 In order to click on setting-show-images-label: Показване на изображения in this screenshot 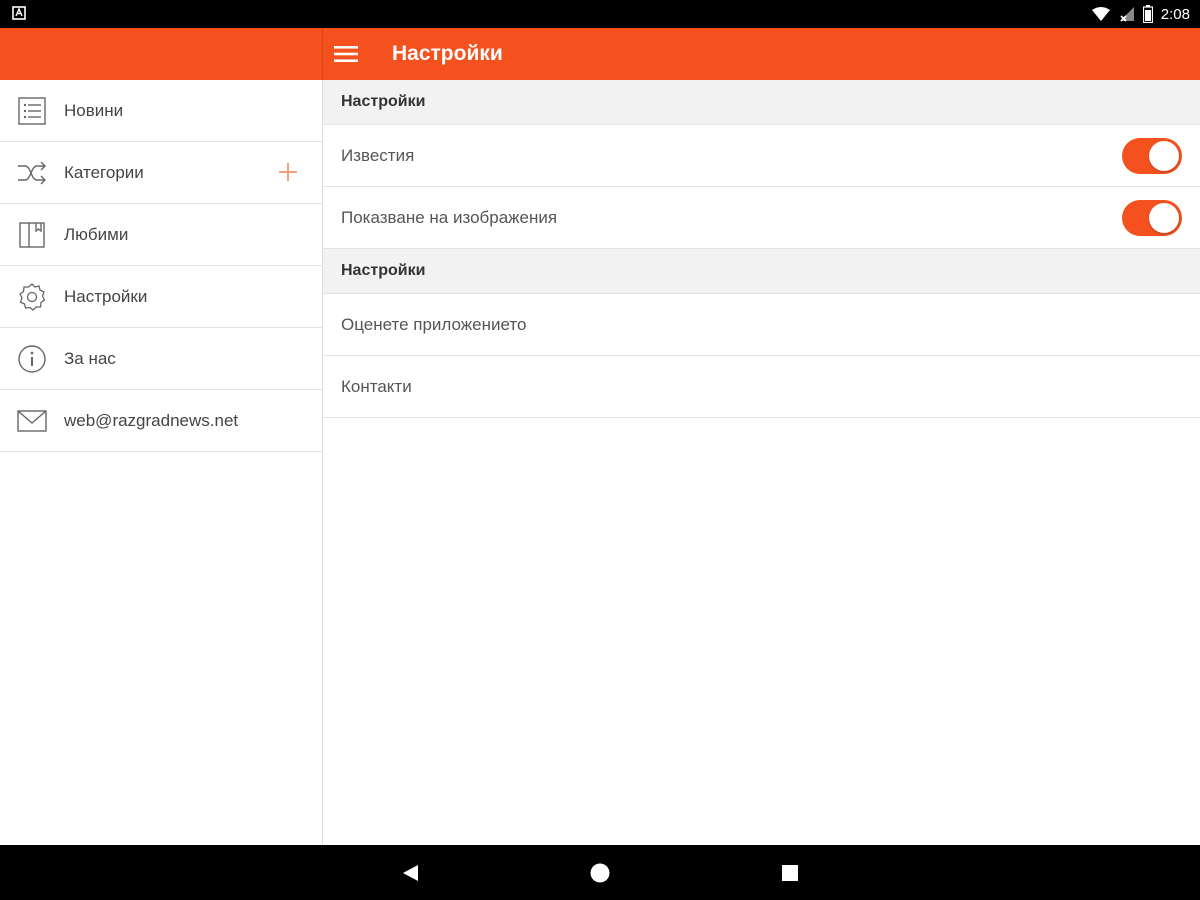, I will do `click(449, 217)`.